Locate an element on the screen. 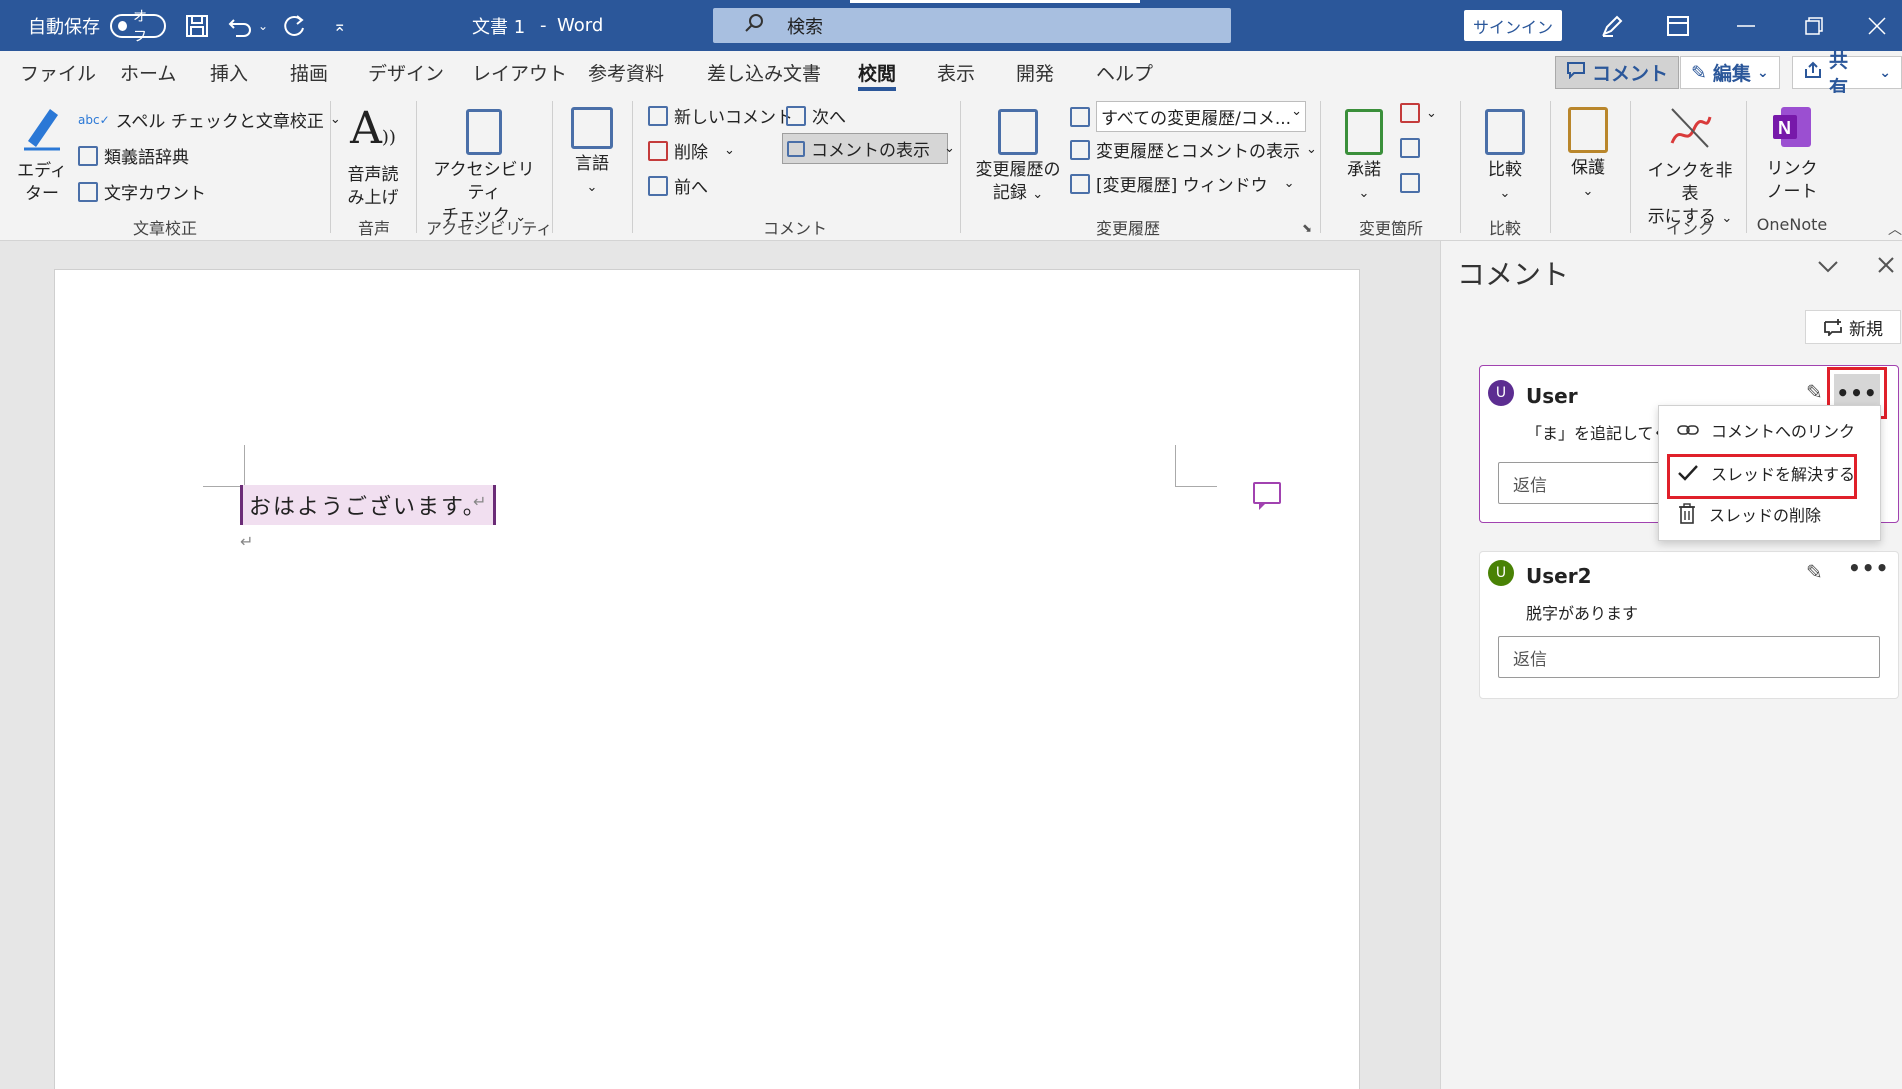 Image resolution: width=1902 pixels, height=1089 pixels. redo-icon is located at coordinates (295, 25).